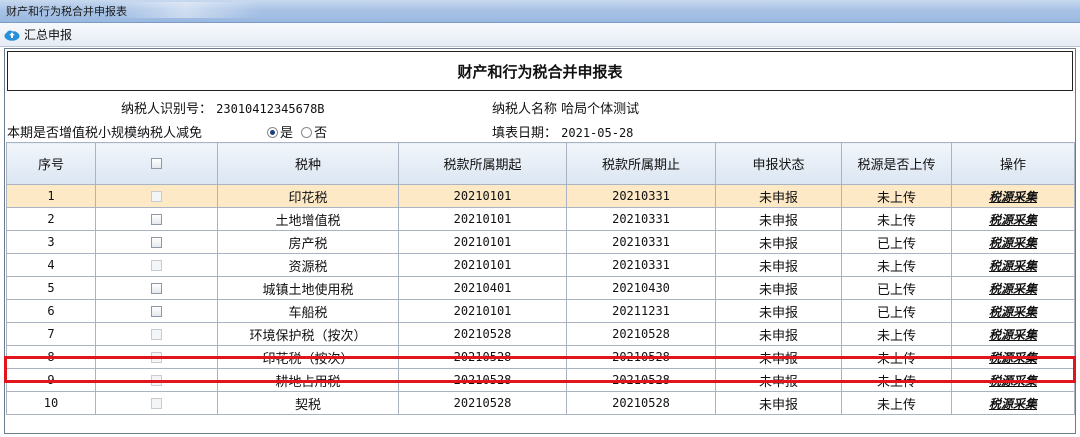 The image size is (1080, 437). I want to click on taxpayer-name-row: 纳税人名称 哈局个体测试, so click(565, 107).